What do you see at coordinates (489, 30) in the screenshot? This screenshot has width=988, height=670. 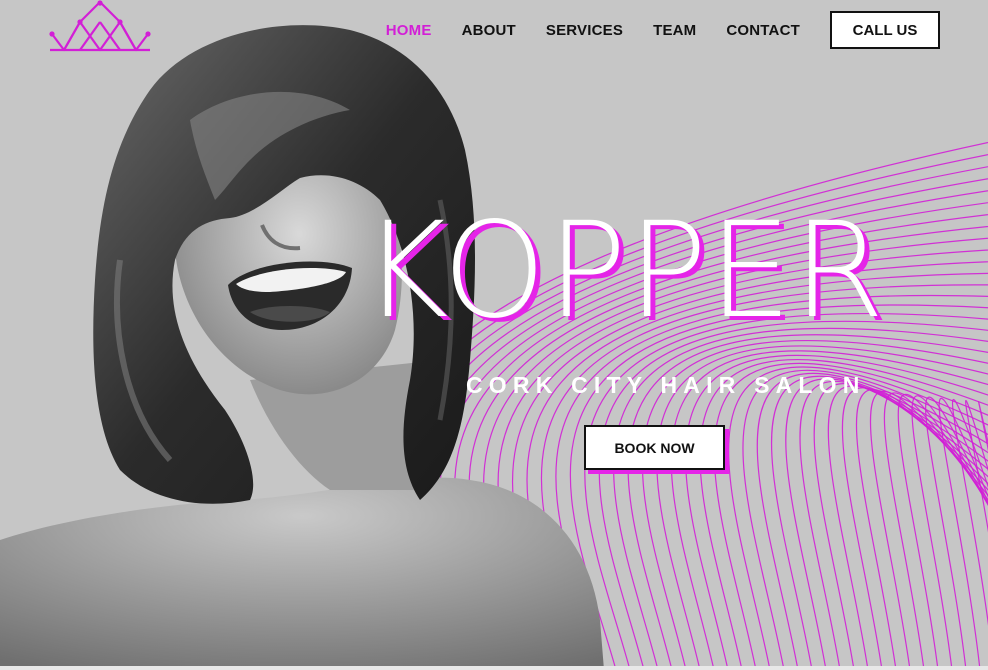 I see `nav-about-link: ABOUT` at bounding box center [489, 30].